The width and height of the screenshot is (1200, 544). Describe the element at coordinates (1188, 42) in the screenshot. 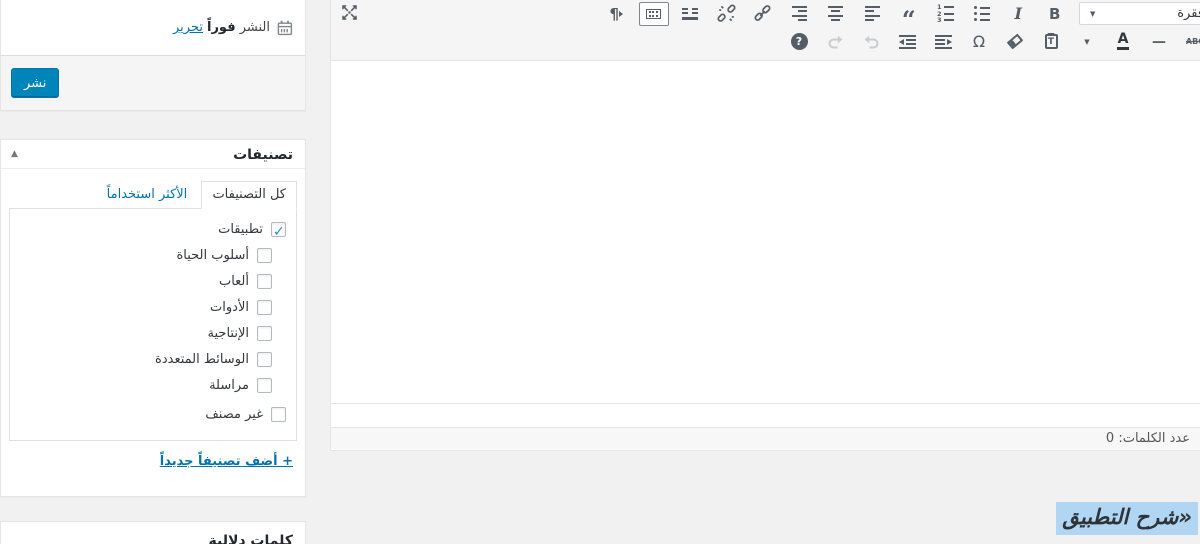

I see `strikethrough-icon: ABC` at that location.